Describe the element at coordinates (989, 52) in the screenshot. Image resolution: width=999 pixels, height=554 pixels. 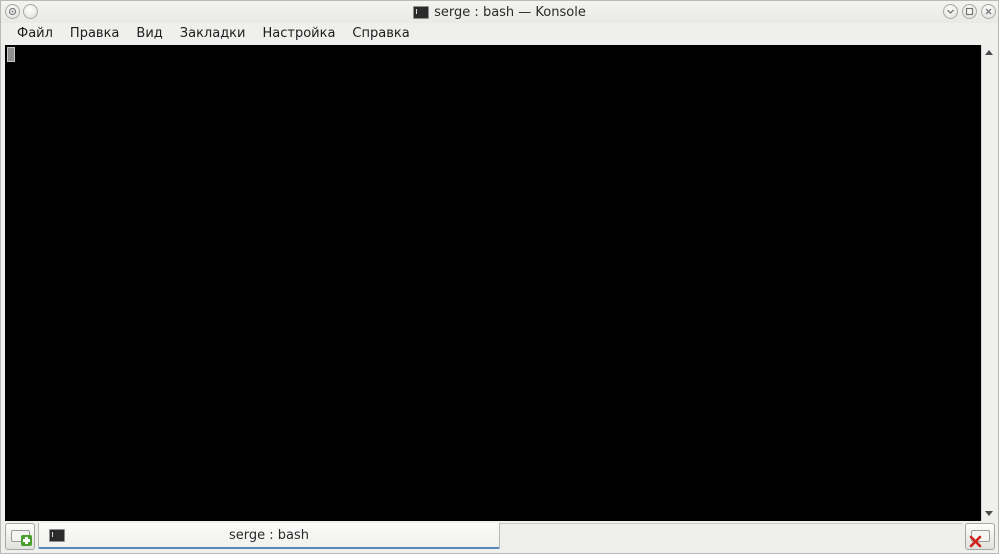
I see `scroll-up-icon` at that location.